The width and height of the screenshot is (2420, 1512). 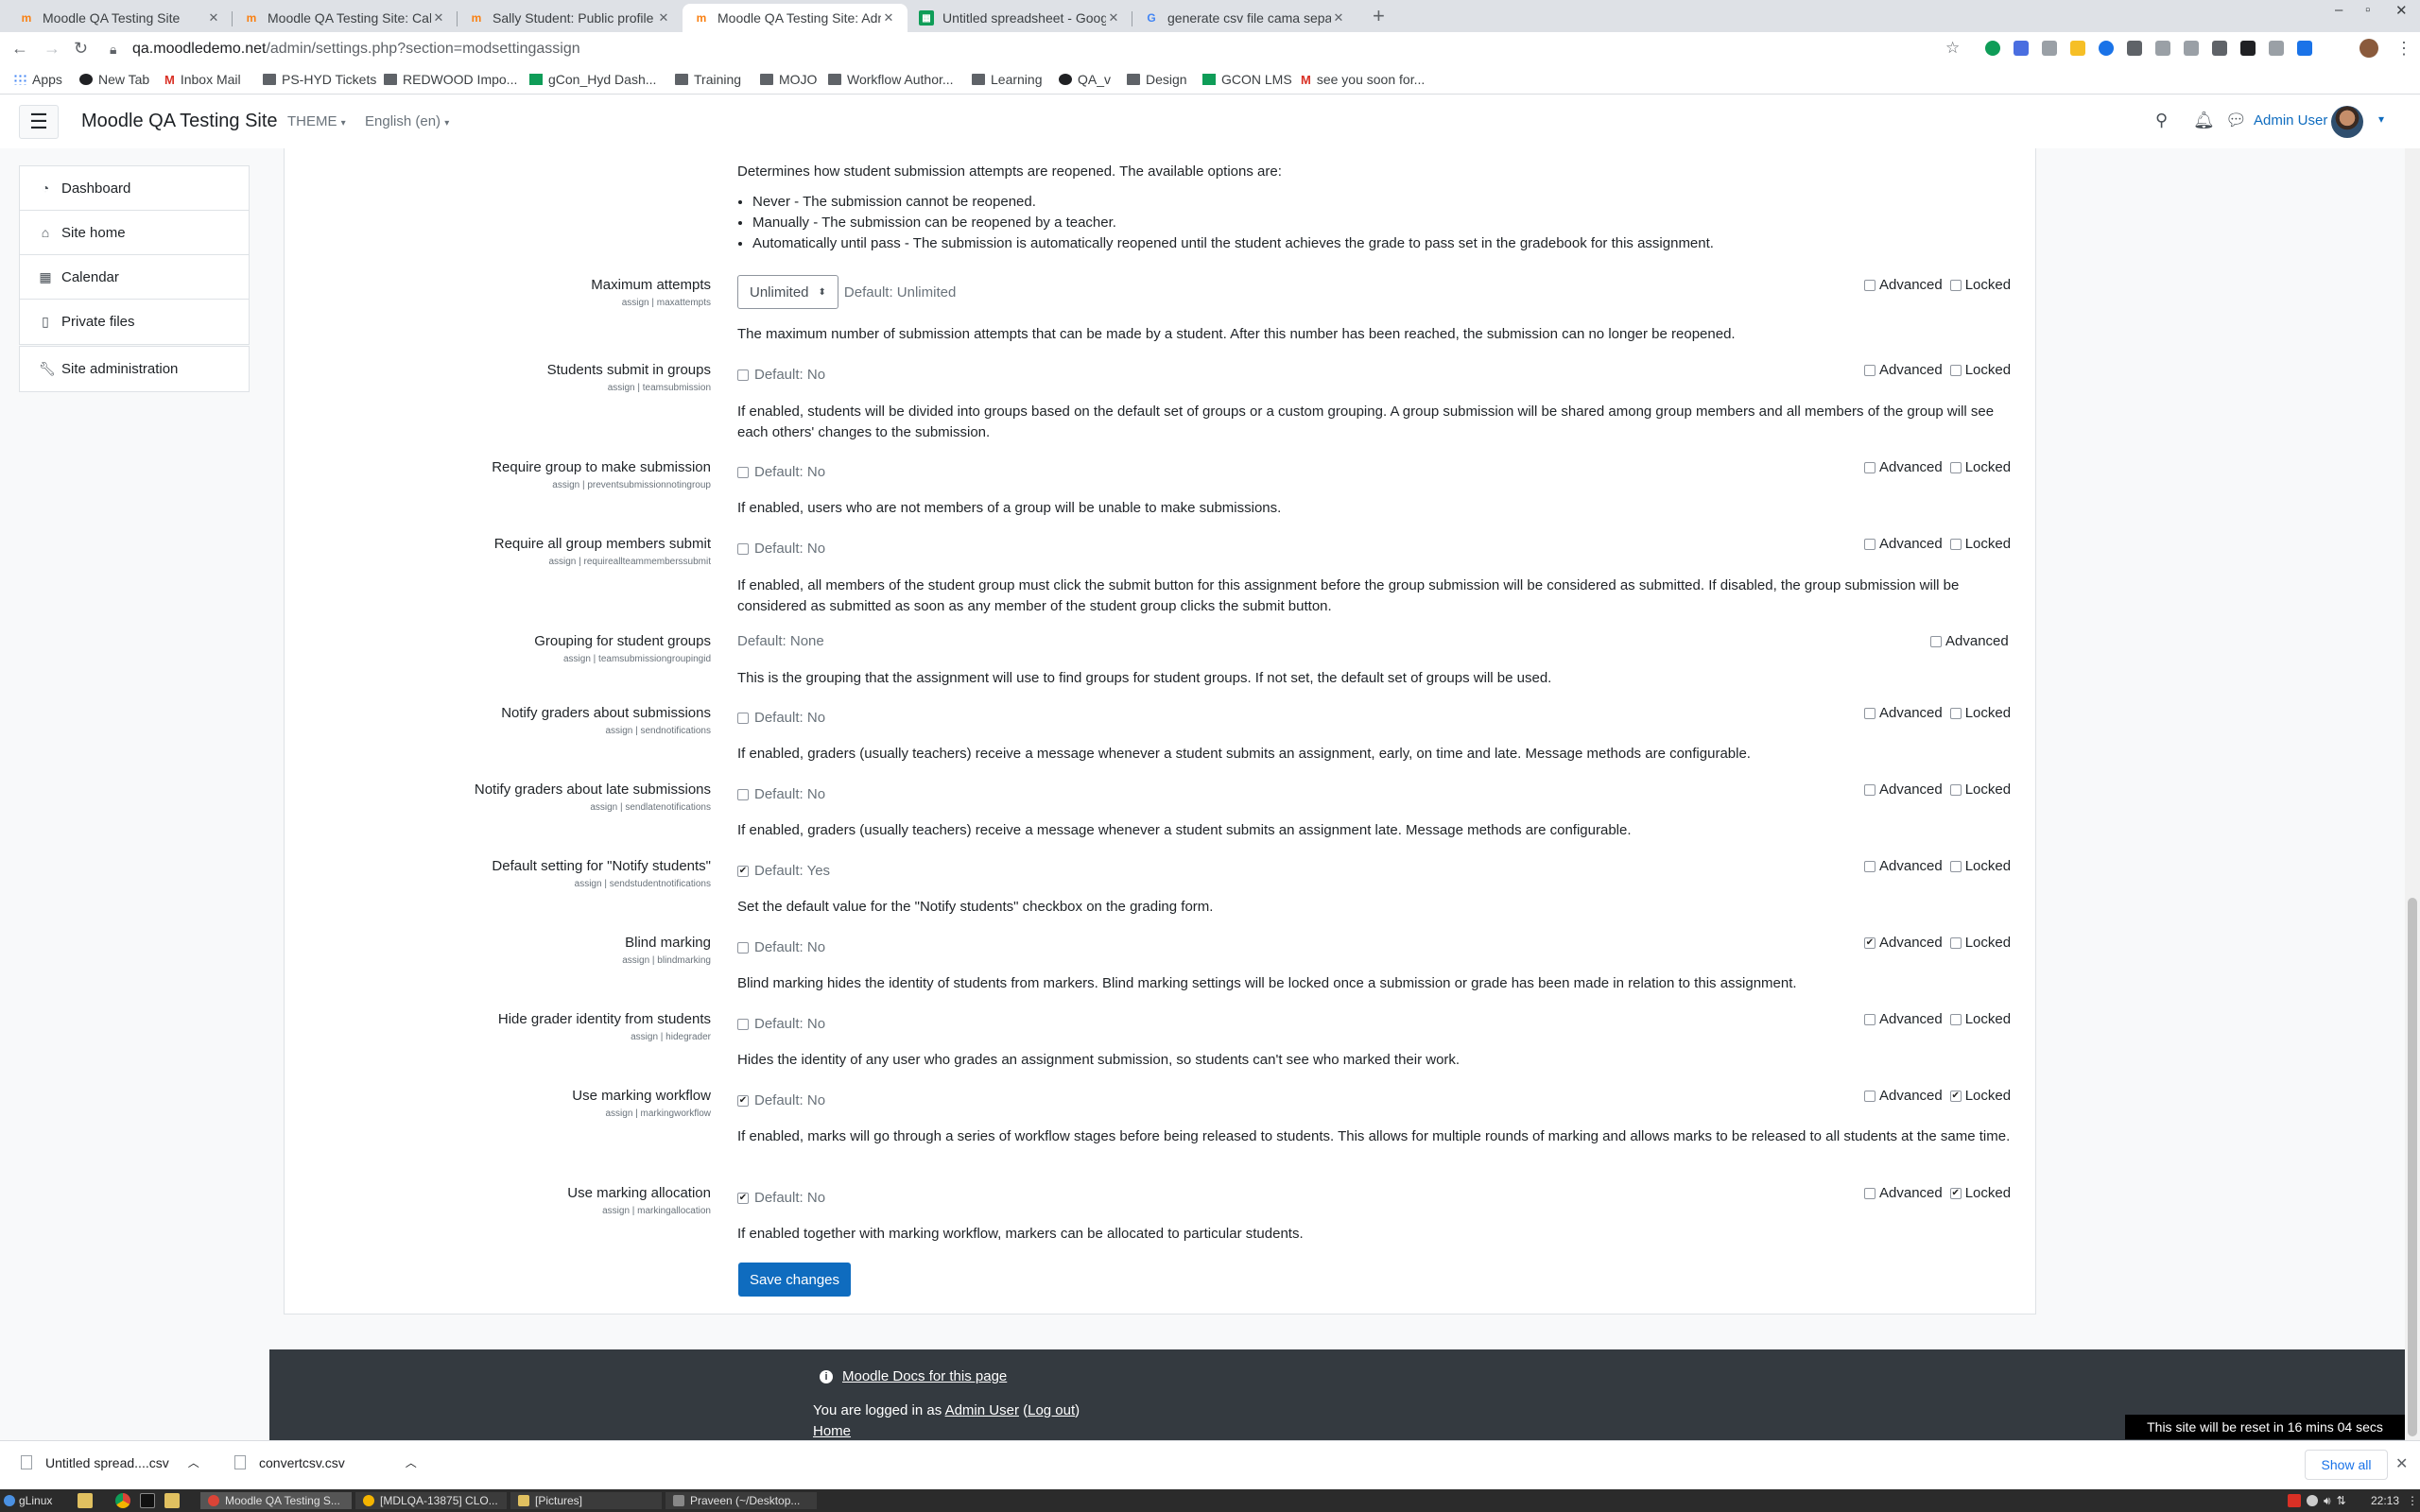 I want to click on bookmark-item: Learning, so click(x=1007, y=79).